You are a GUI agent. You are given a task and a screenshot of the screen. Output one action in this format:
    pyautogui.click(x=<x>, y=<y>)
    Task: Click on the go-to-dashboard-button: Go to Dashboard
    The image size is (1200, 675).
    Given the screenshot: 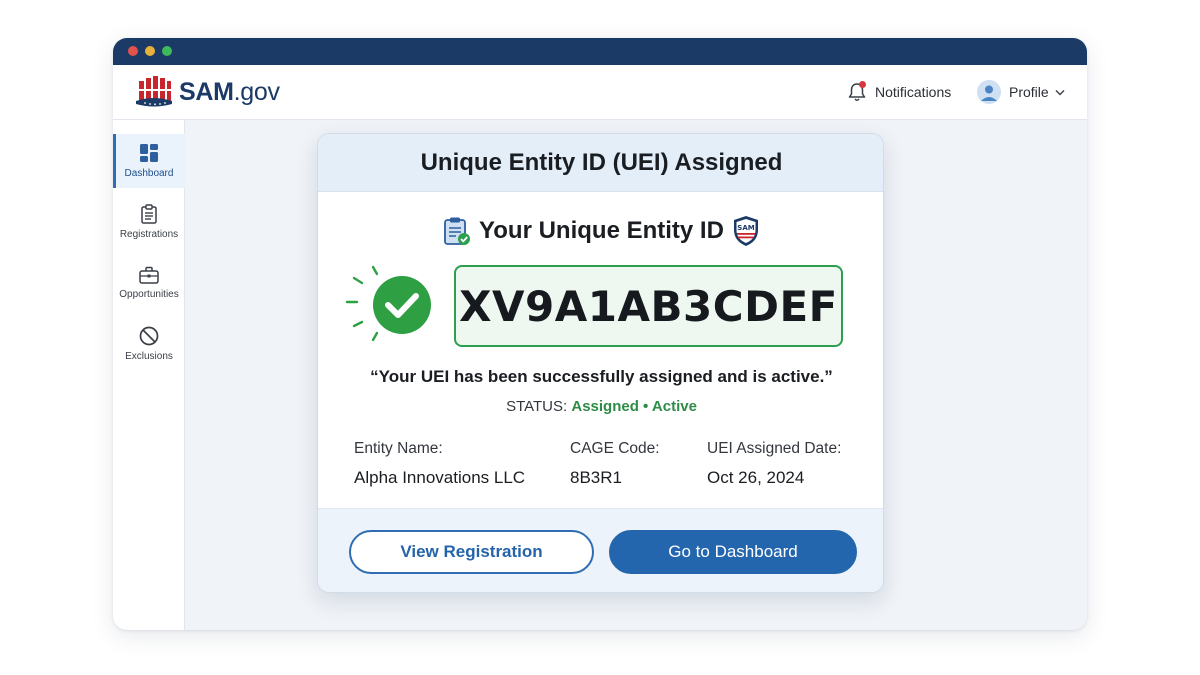 What is the action you would take?
    pyautogui.click(x=733, y=552)
    